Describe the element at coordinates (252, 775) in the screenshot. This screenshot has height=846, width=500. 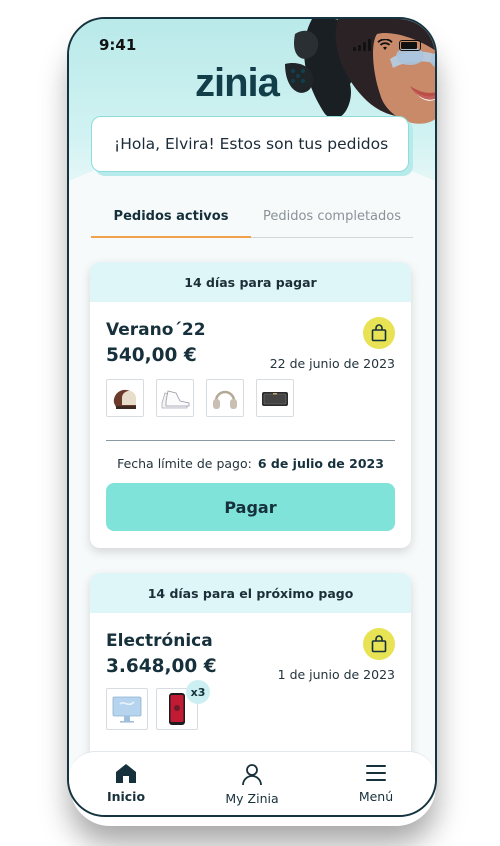
I see `user-icon` at that location.